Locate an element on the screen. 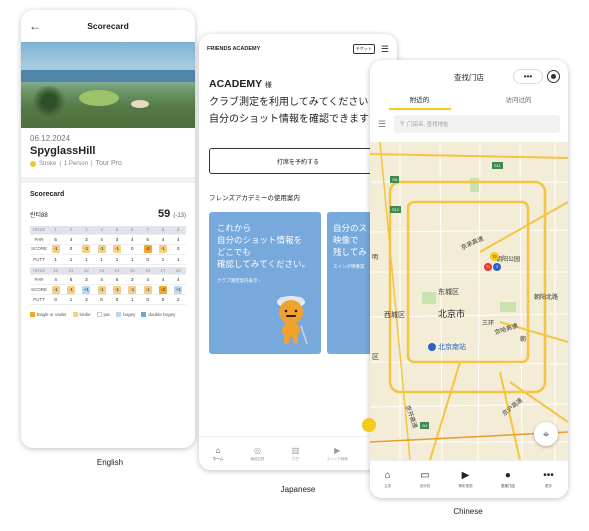 Image resolution: width=589 pixels, height=531 pixels. store-tabs: 附近的 访问过的 is located at coordinates (469, 103).